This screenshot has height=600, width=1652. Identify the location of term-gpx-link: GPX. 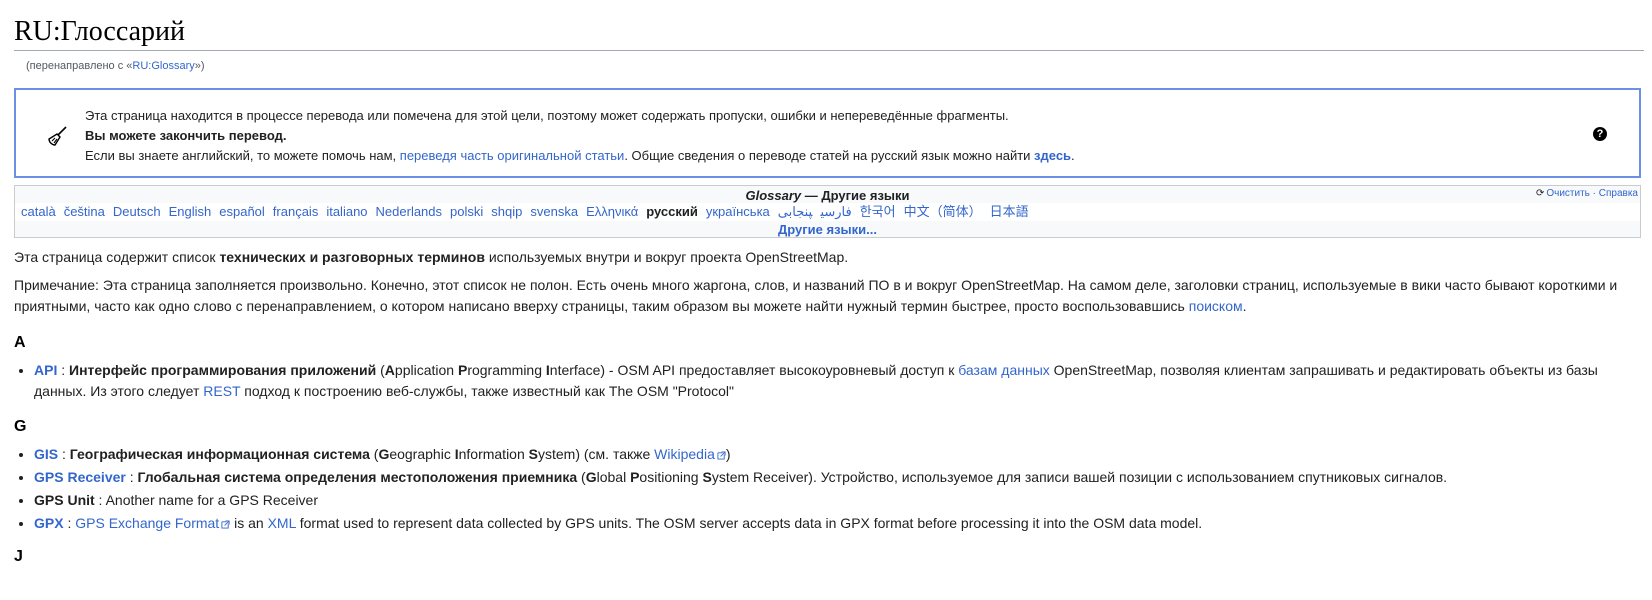
(49, 523).